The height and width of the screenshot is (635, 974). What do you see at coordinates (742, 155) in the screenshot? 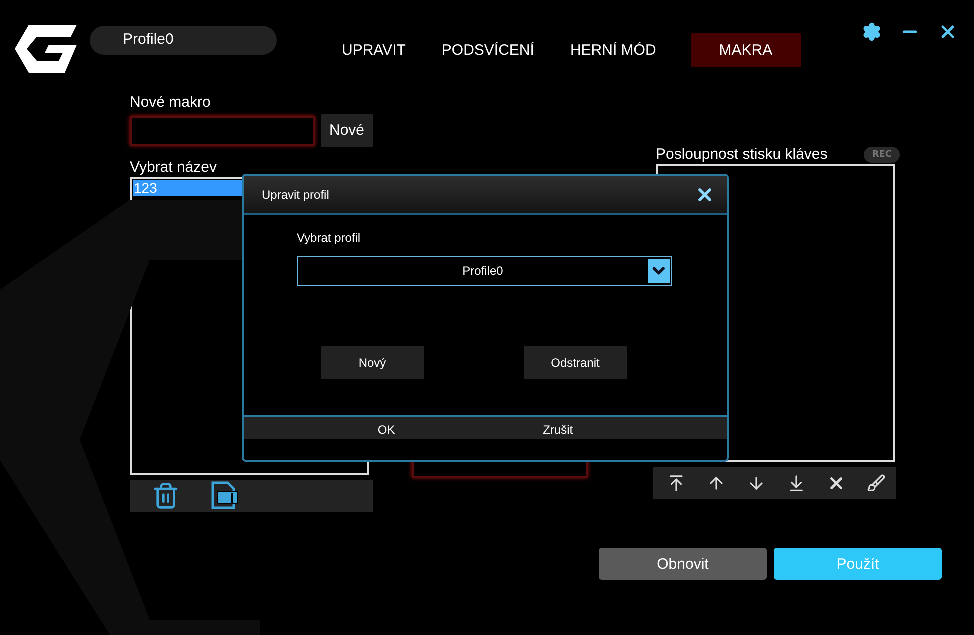
I see `key-sequence-label: Posloupnost stisku kláves` at bounding box center [742, 155].